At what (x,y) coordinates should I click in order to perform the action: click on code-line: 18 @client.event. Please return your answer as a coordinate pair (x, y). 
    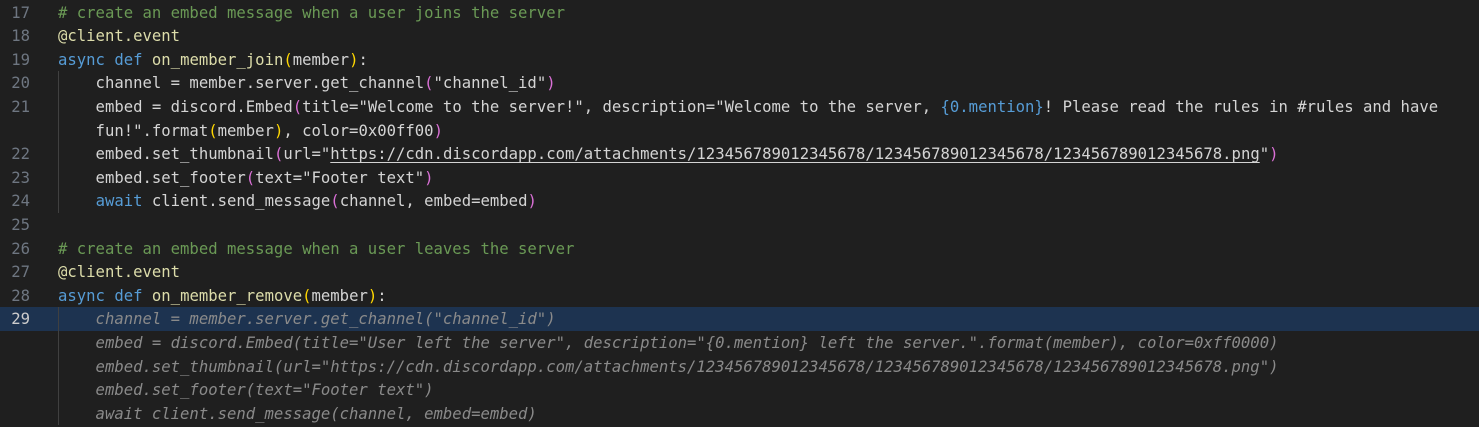
    Looking at the image, I should click on (739, 36).